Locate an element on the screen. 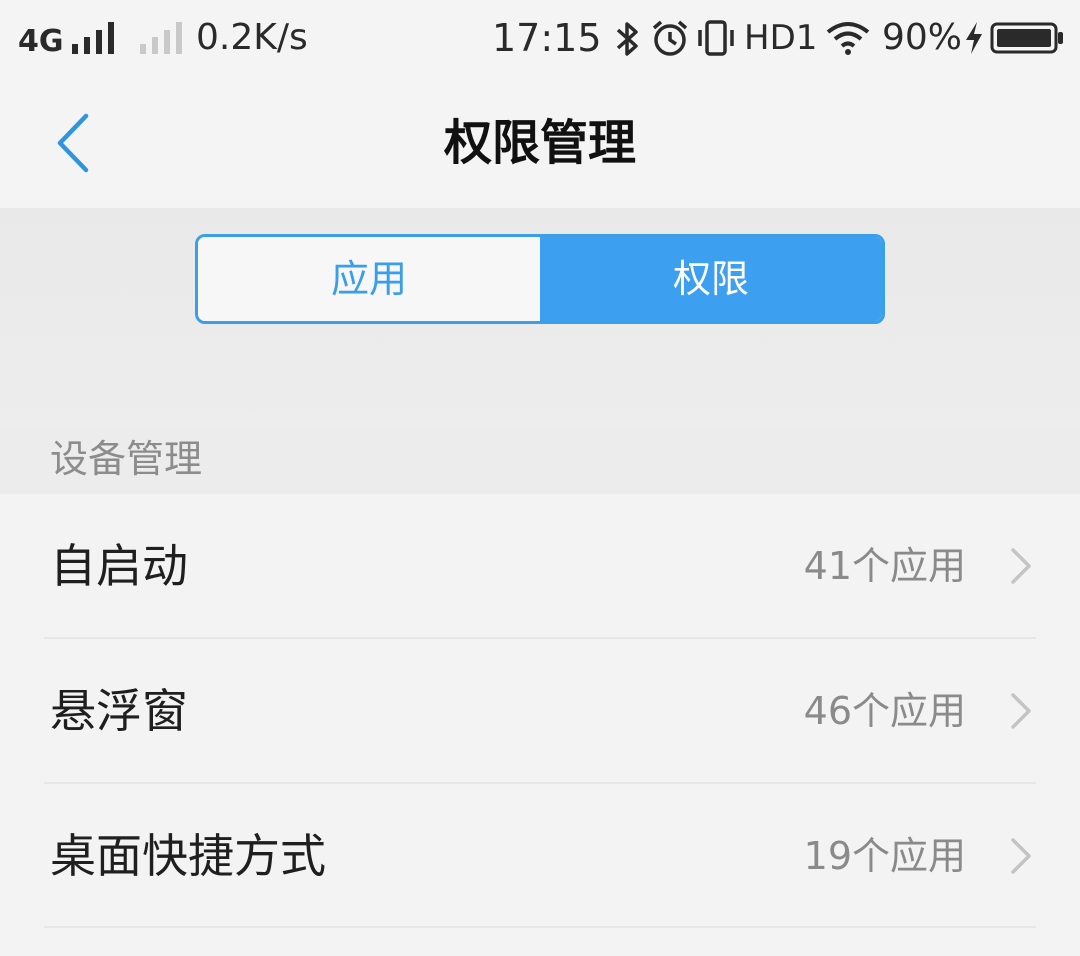 This screenshot has height=956, width=1080. vibrate-icon is located at coordinates (716, 38).